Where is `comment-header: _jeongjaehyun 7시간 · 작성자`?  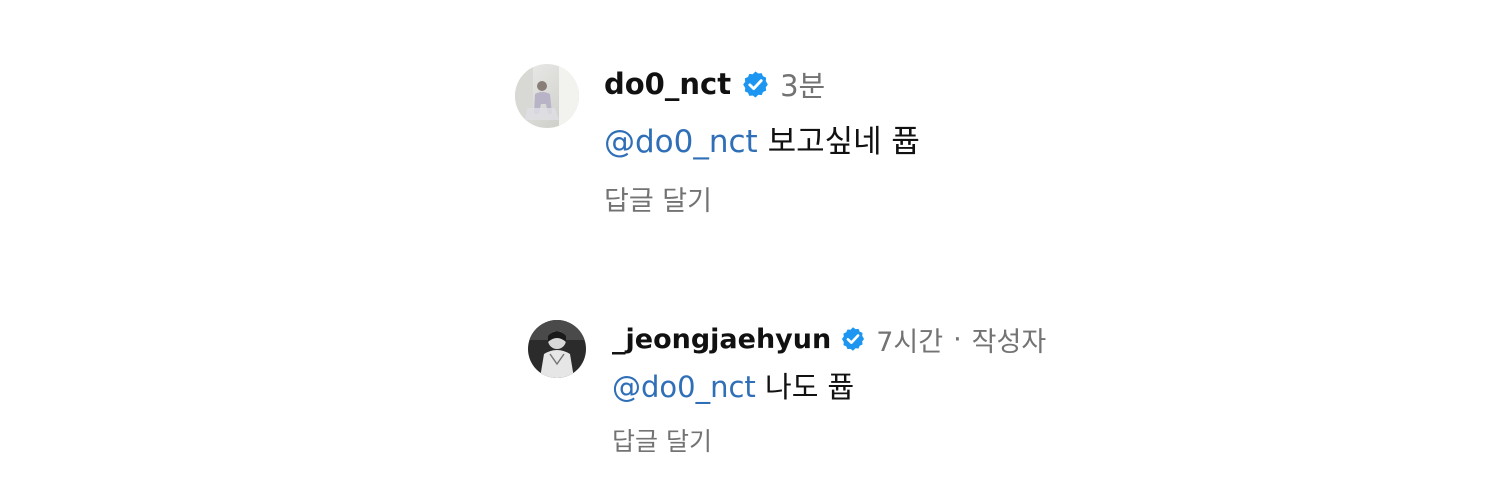
comment-header: _jeongjaehyun 7시간 · 작성자 is located at coordinates (829, 339).